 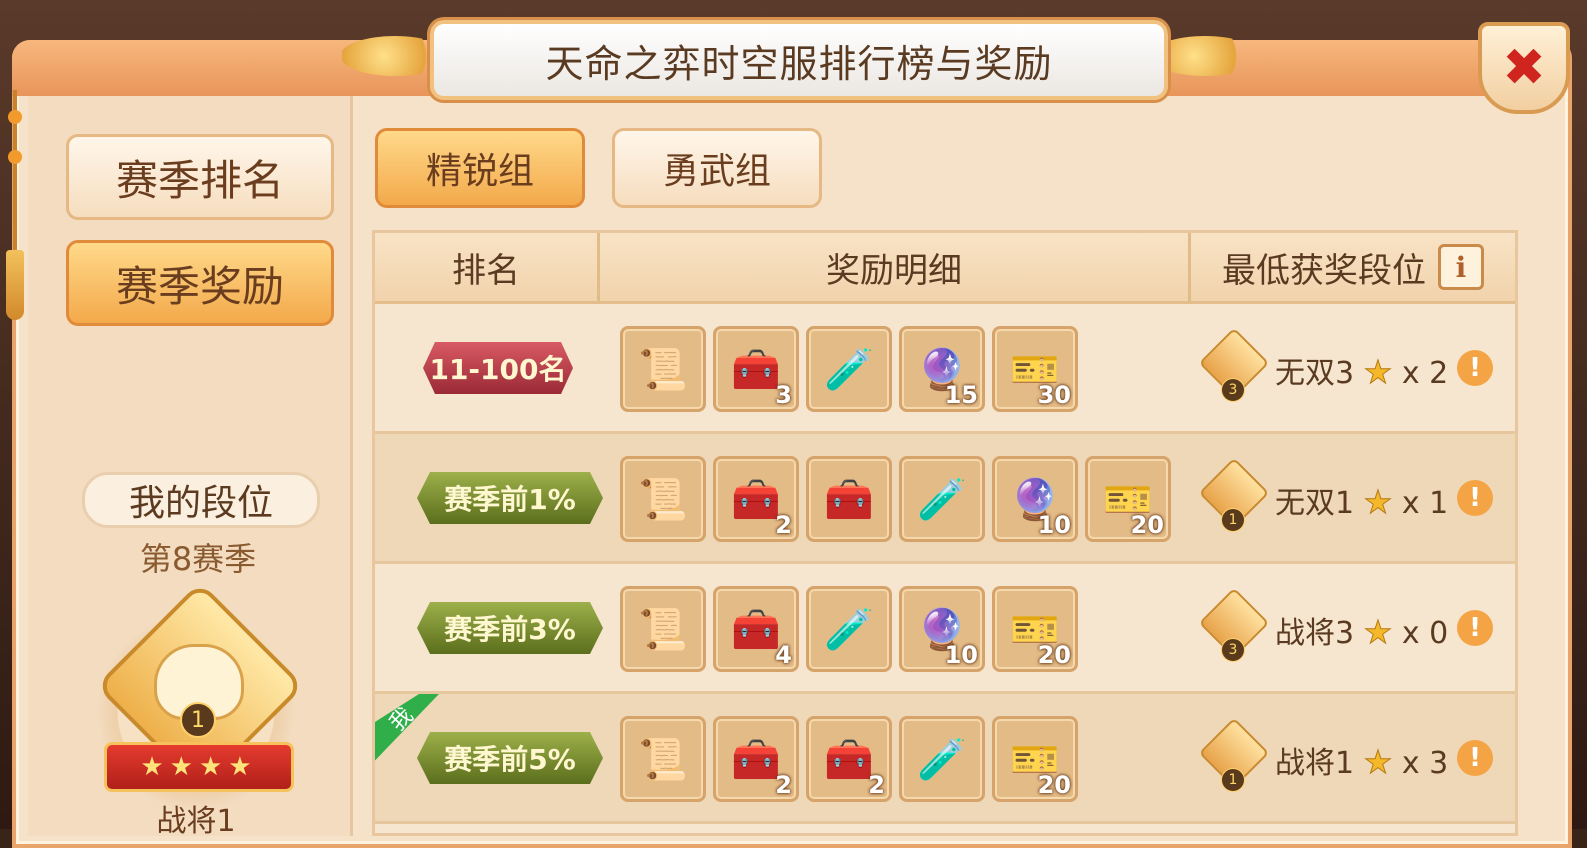 I want to click on my-rank-label: 我的段位, so click(x=201, y=500).